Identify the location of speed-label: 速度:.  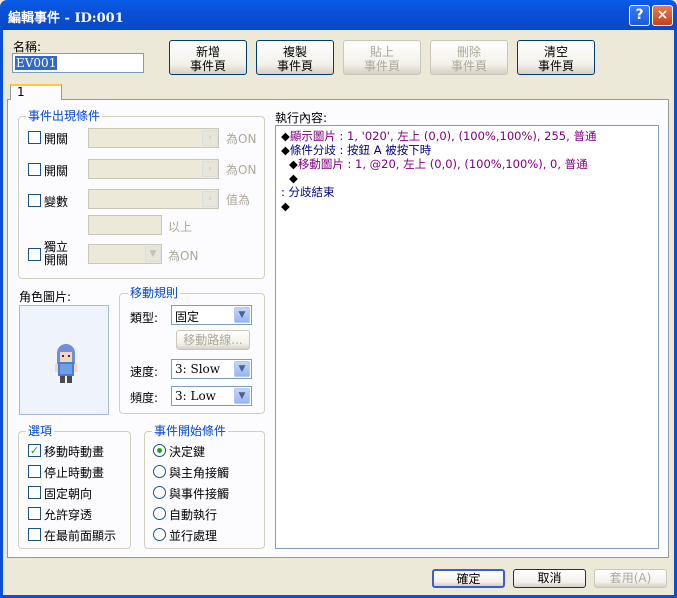
(144, 372).